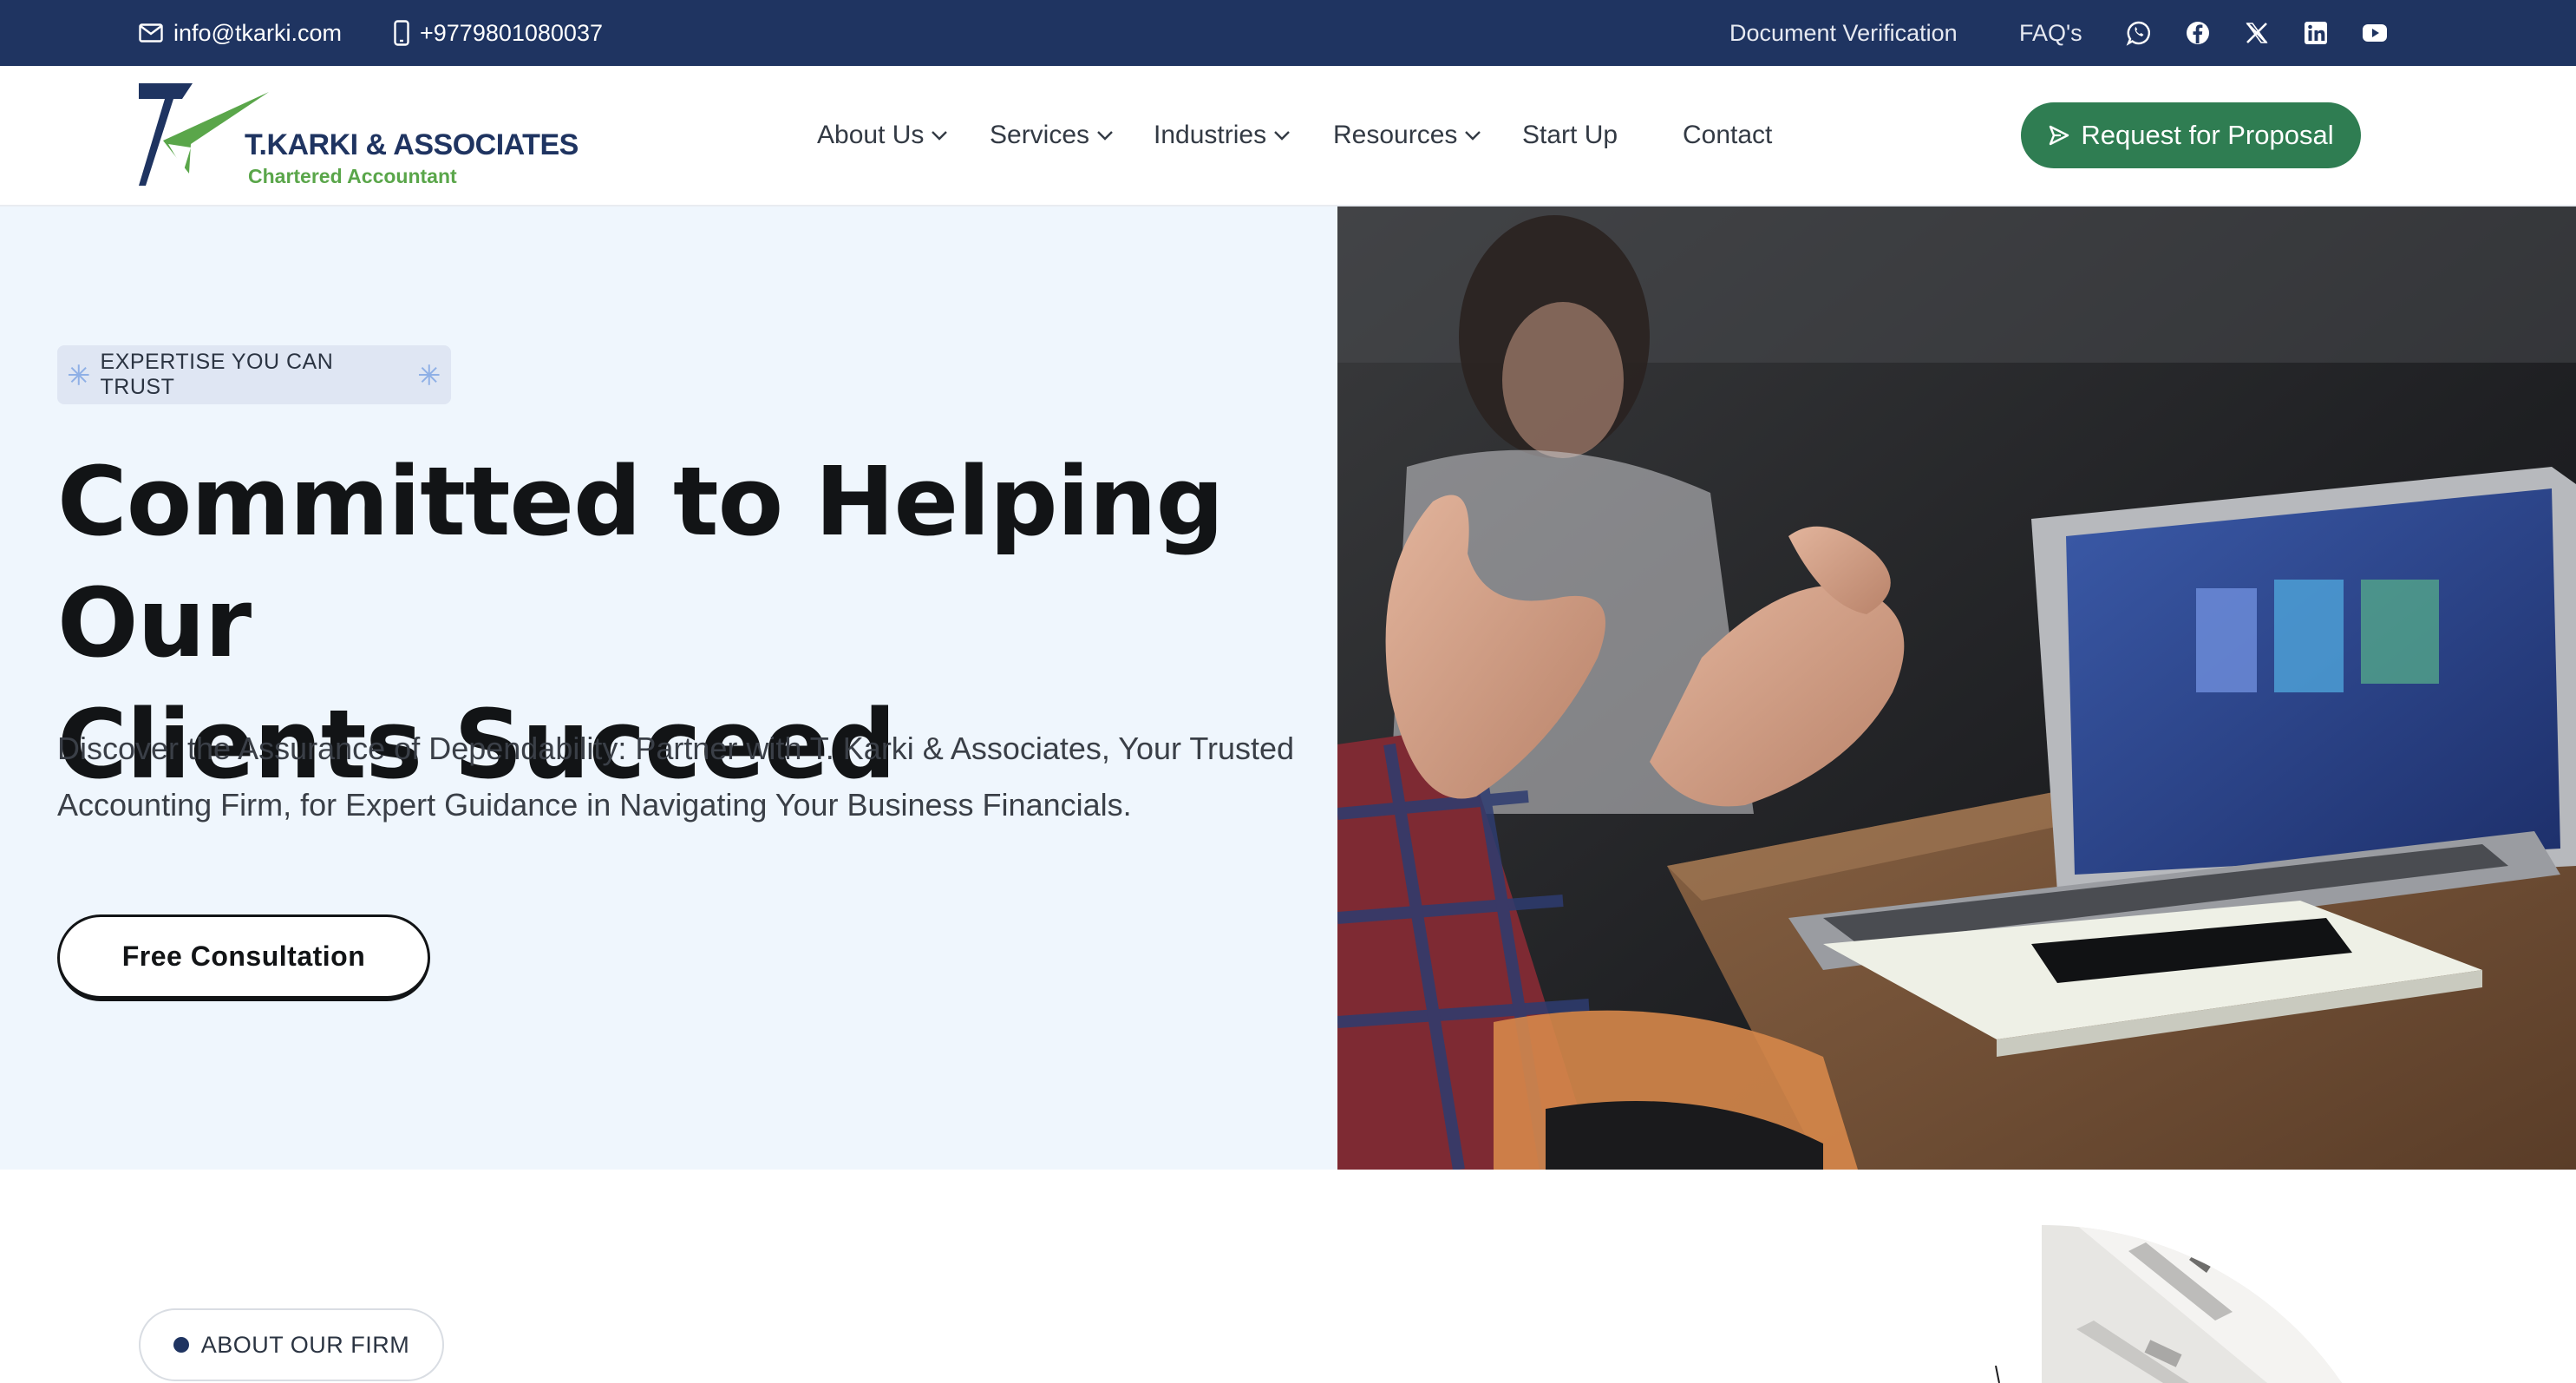 The height and width of the screenshot is (1383, 2576). What do you see at coordinates (181, 1345) in the screenshot?
I see `bullet-dot-icon` at bounding box center [181, 1345].